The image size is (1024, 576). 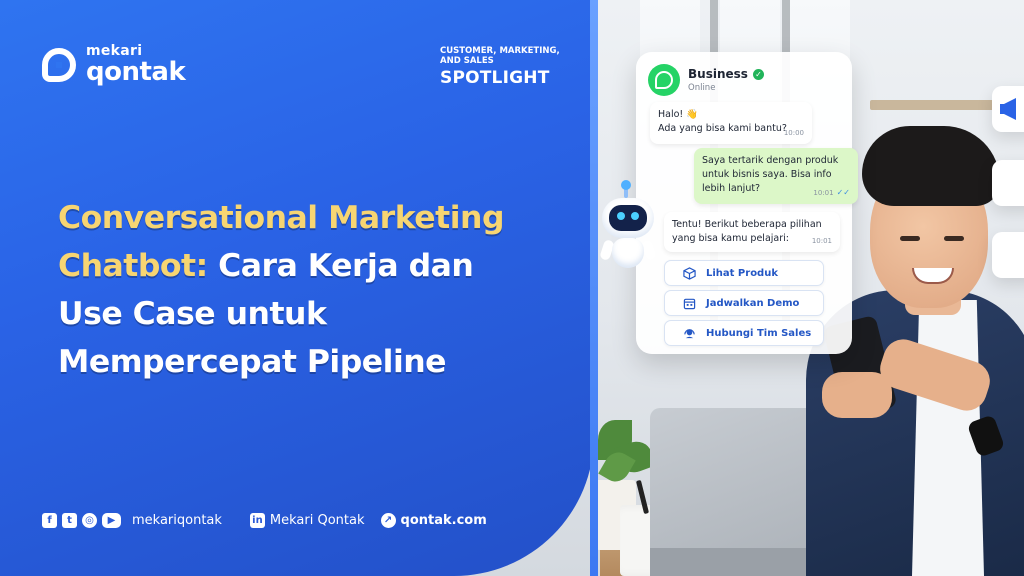 What do you see at coordinates (500, 67) in the screenshot?
I see `spotlight-badge: CUSTOMER, MARKETING, AND SALES SPOTLIGHT` at bounding box center [500, 67].